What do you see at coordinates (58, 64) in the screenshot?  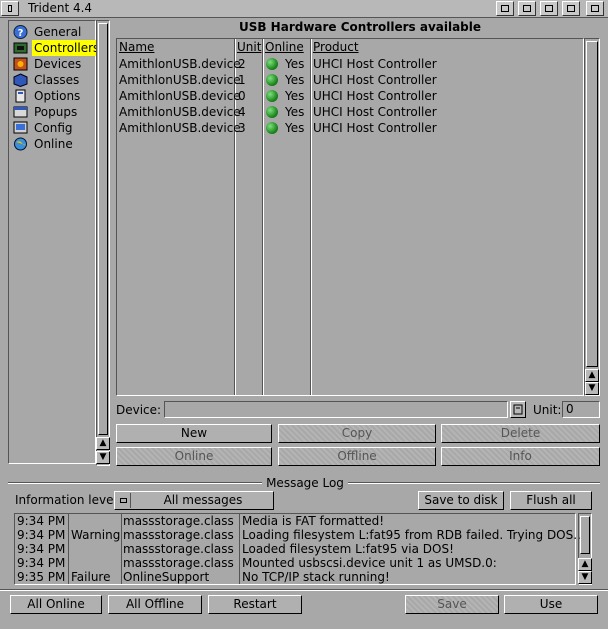 I see `sidebar-item-label: Devices` at bounding box center [58, 64].